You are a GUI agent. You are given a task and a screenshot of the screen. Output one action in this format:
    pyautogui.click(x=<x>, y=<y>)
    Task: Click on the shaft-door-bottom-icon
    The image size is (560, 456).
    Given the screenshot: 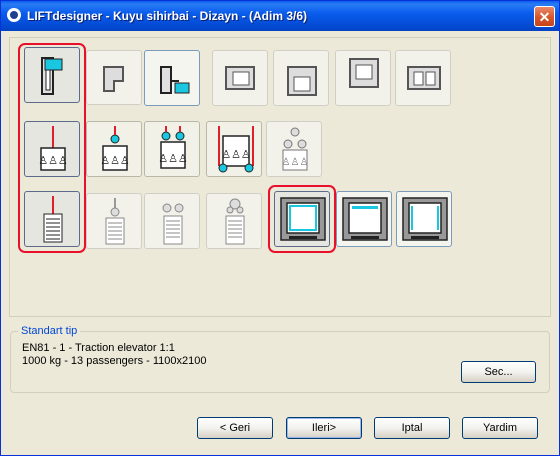 What is the action you would take?
    pyautogui.click(x=301, y=78)
    